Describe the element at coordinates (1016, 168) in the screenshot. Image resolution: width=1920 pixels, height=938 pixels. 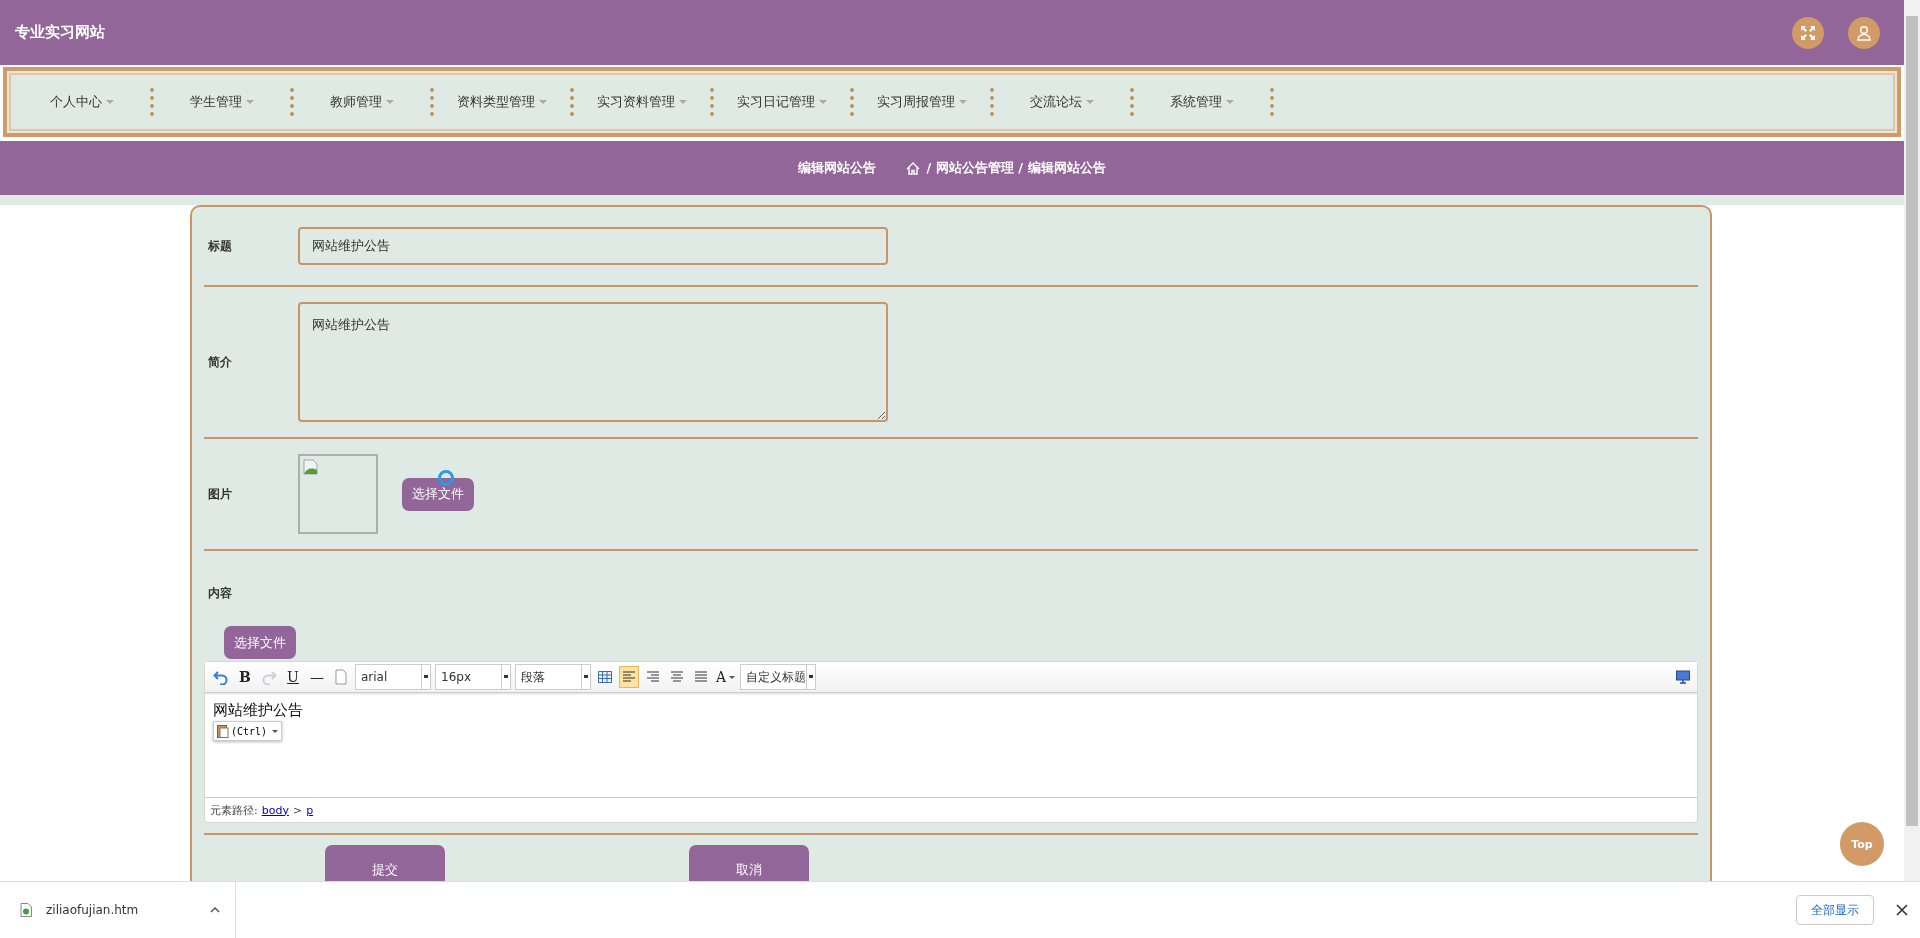
I see `breadcrumb-path: / 网站公告管理 / 编辑网站公告` at that location.